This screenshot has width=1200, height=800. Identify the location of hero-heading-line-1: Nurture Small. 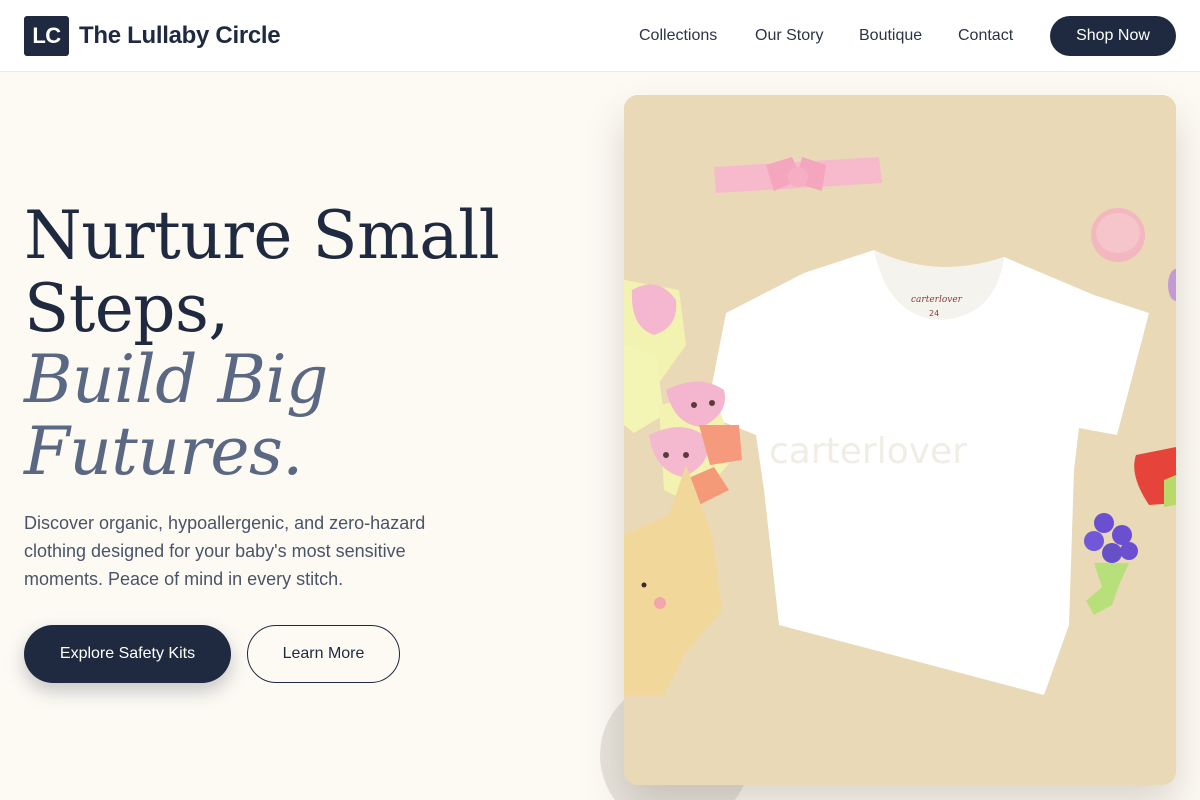
(262, 235).